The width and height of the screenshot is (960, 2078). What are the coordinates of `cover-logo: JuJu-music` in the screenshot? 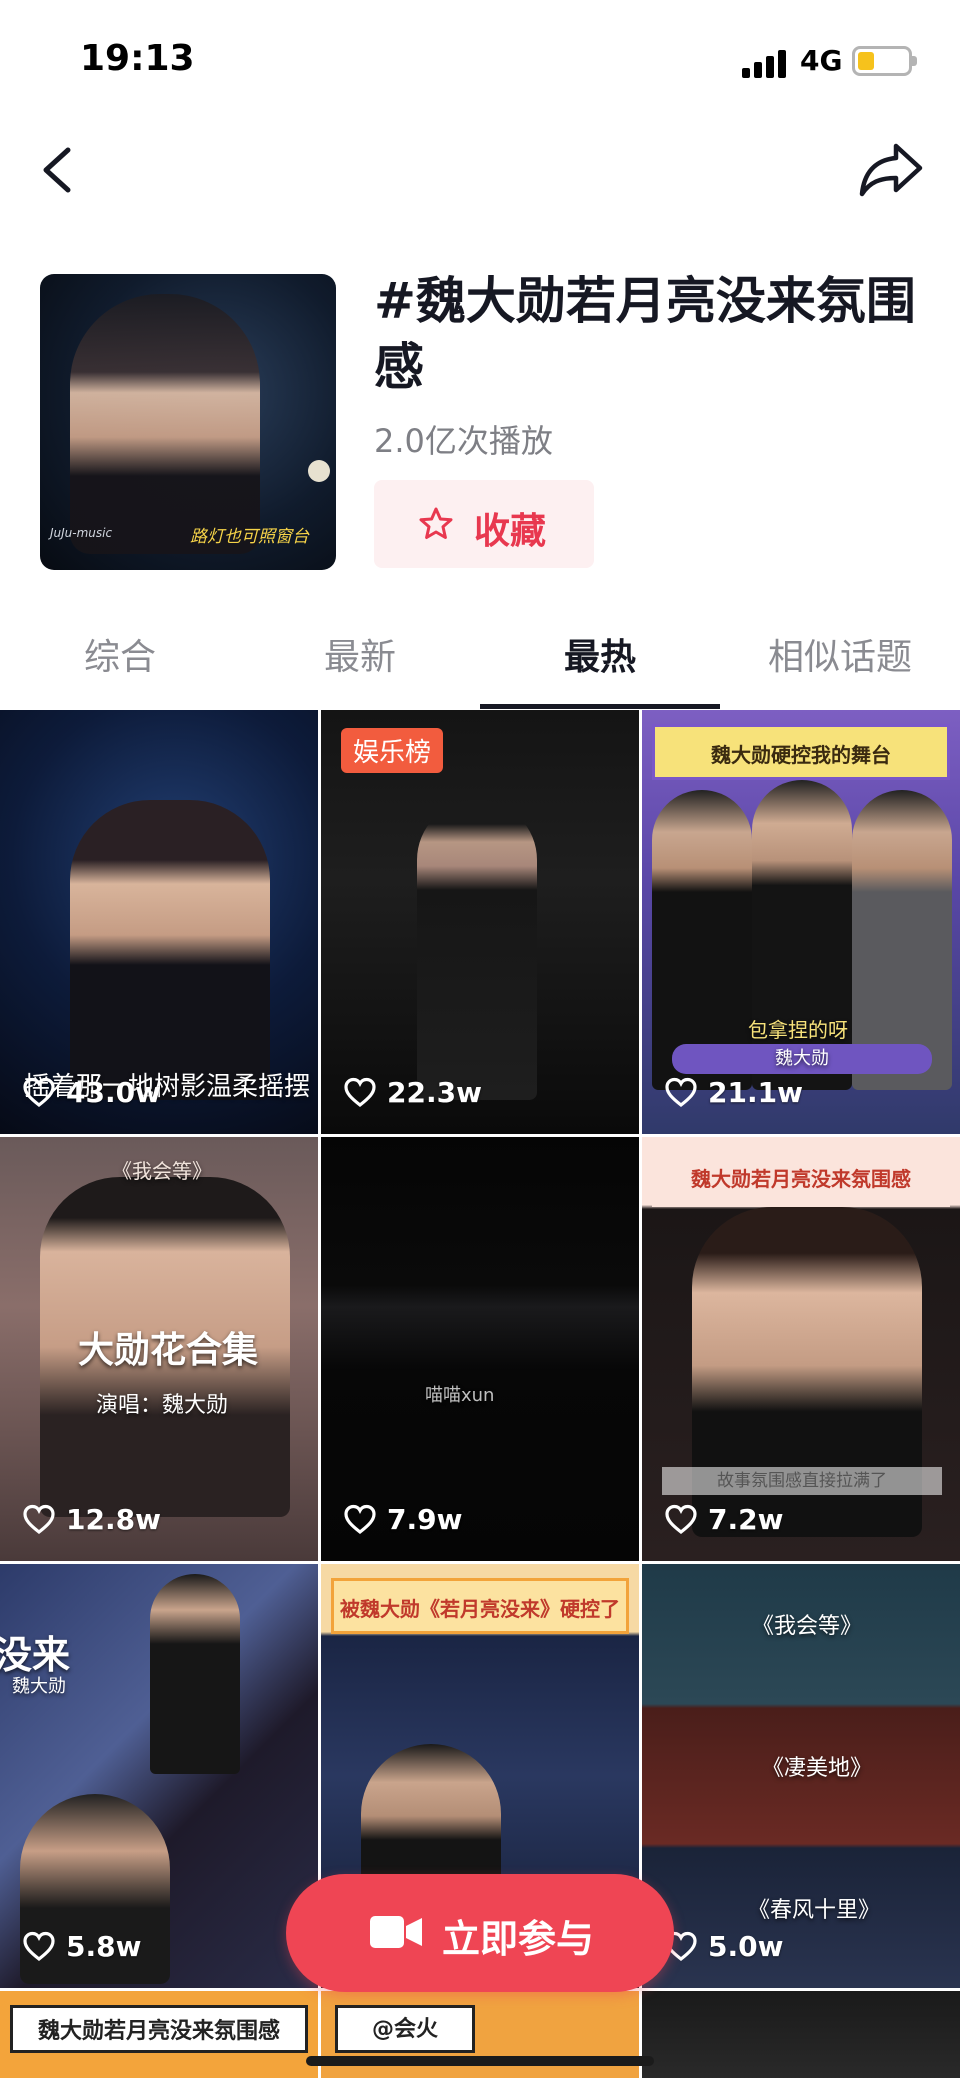 It's located at (81, 533).